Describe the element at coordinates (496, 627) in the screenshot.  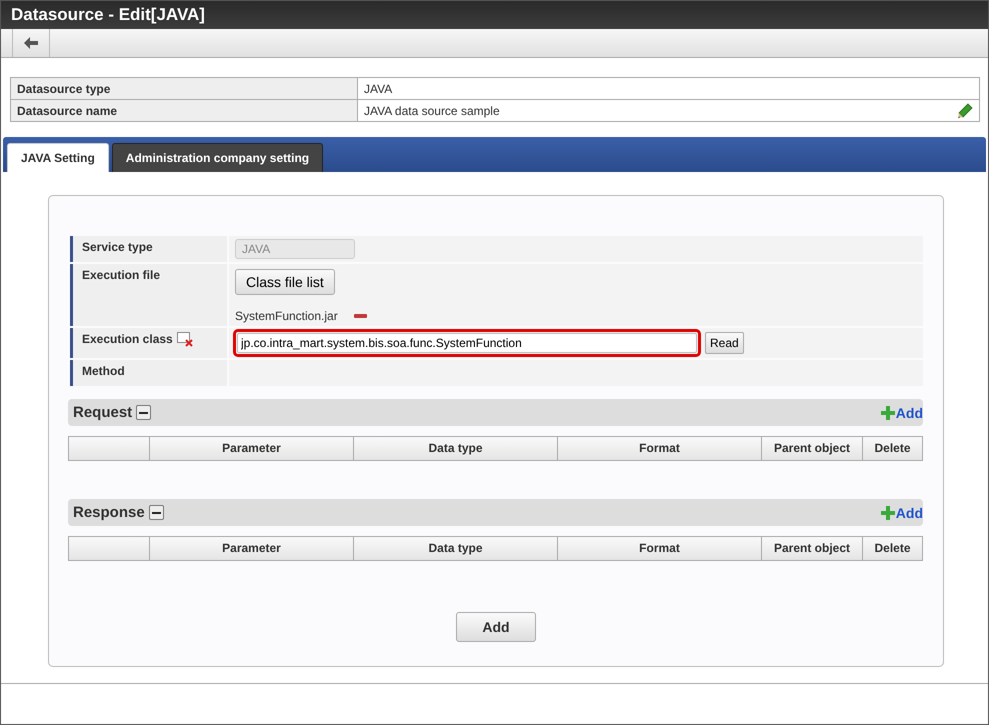
I see `add-button: Add` at that location.